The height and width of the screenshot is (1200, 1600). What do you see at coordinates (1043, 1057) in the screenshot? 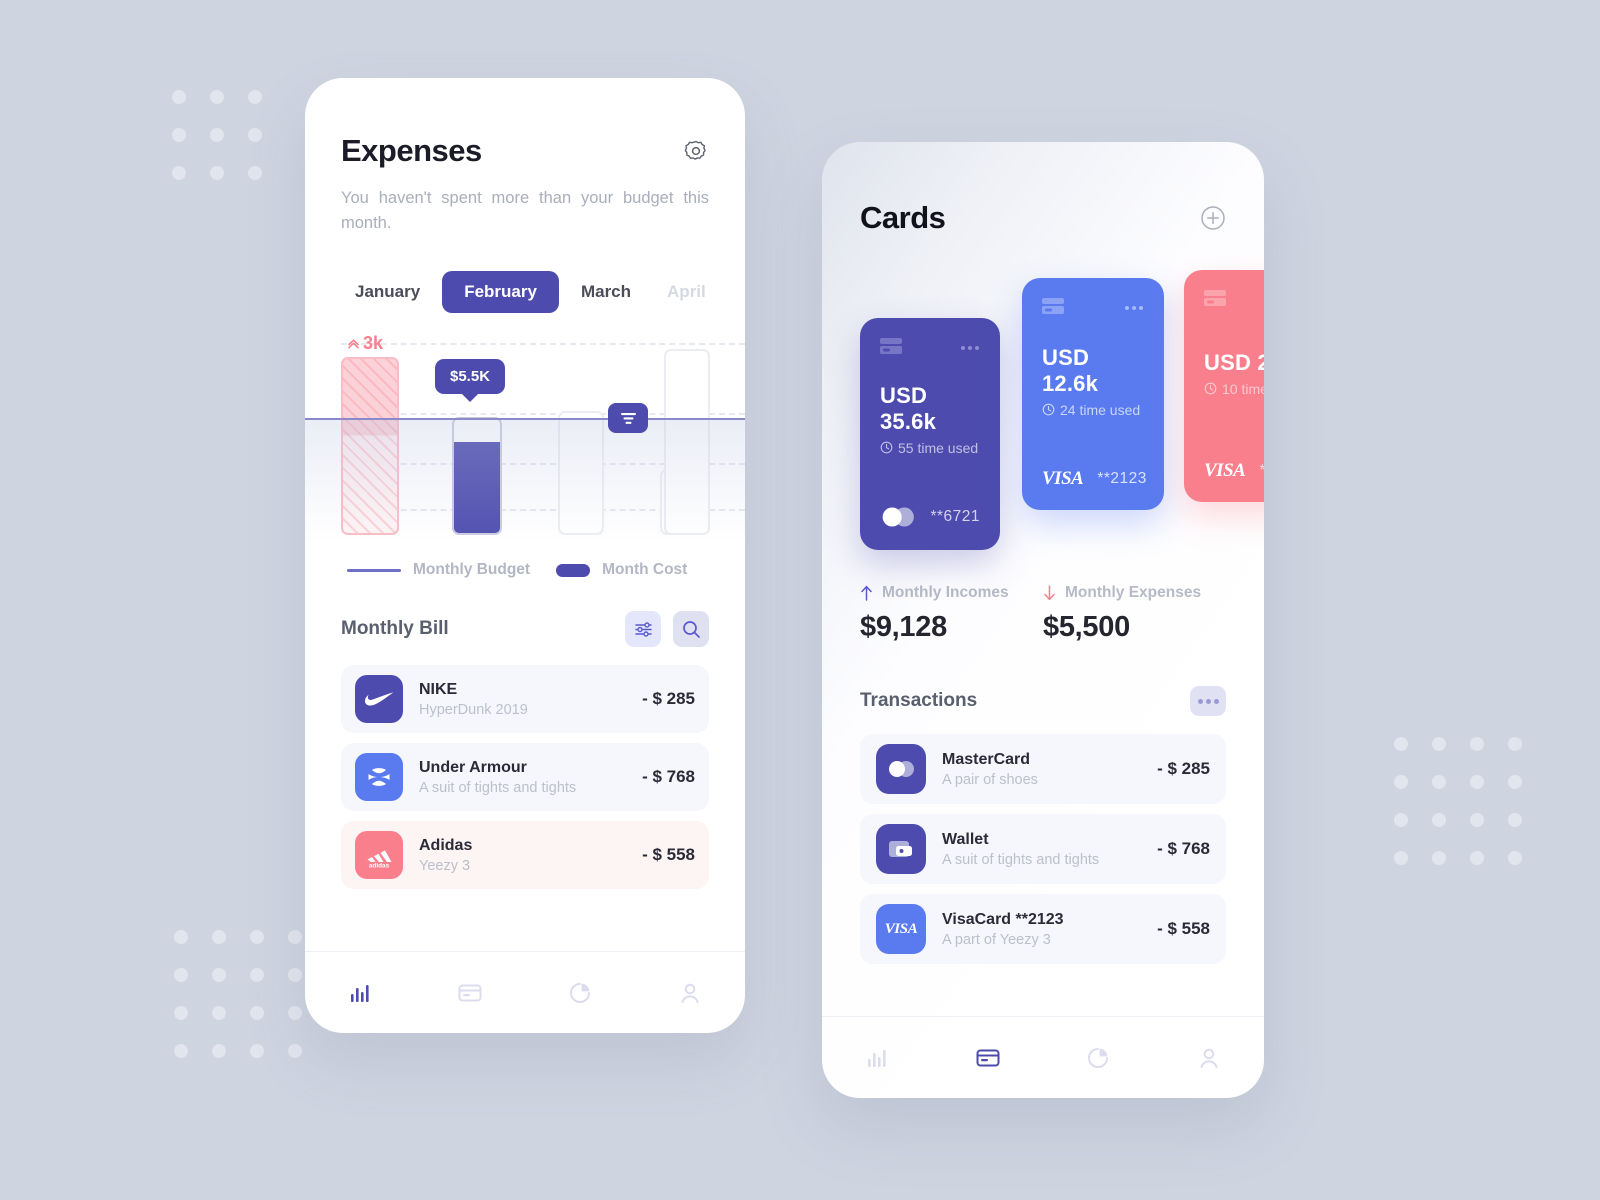
I see `cards-tabbar` at bounding box center [1043, 1057].